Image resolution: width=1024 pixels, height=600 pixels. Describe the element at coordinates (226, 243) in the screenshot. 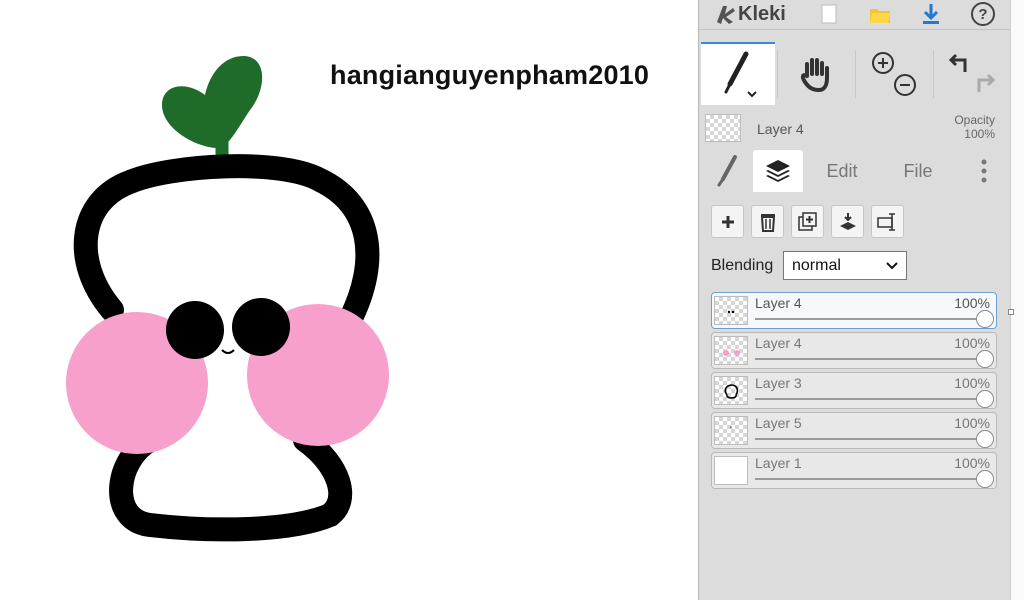

I see `head-outline` at that location.